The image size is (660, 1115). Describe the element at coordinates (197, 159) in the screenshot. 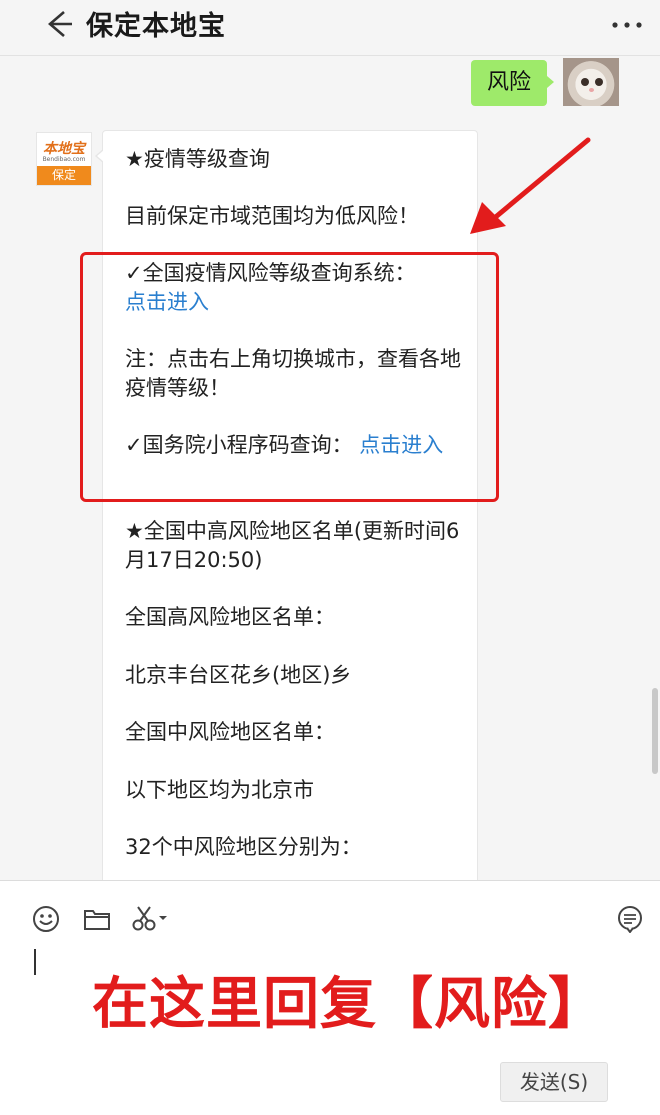

I see `reply-line: ★疫情等级查询` at that location.